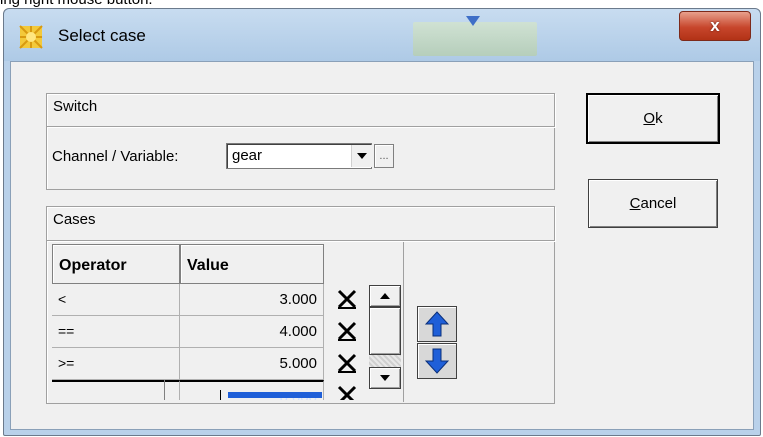  Describe the element at coordinates (76, 4) in the screenshot. I see `background-caption: ing right mouse button.` at that location.